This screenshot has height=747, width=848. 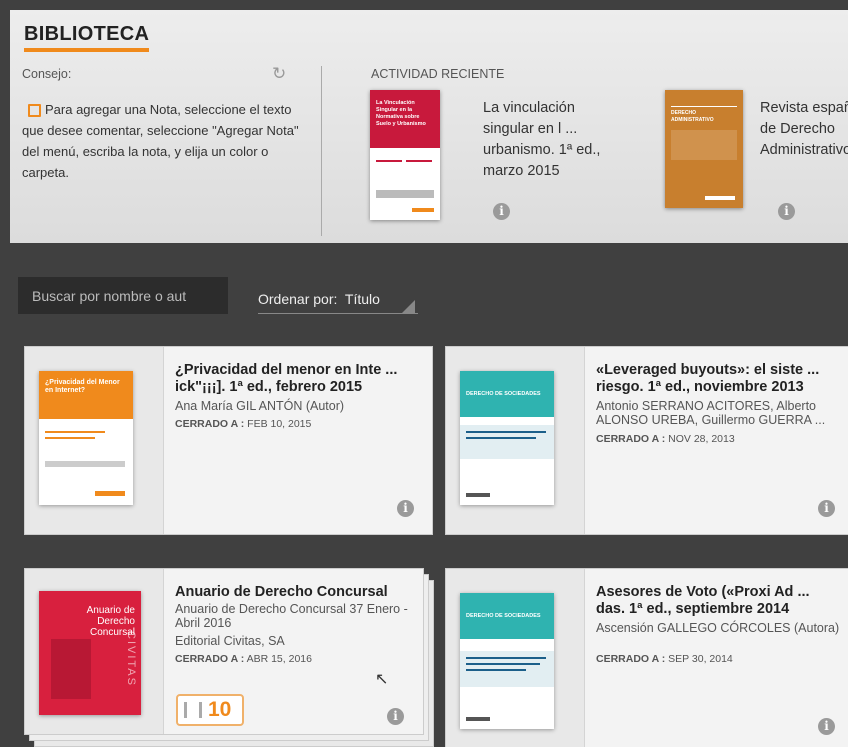 I want to click on sort-label: Ordenar por:, so click(x=298, y=299).